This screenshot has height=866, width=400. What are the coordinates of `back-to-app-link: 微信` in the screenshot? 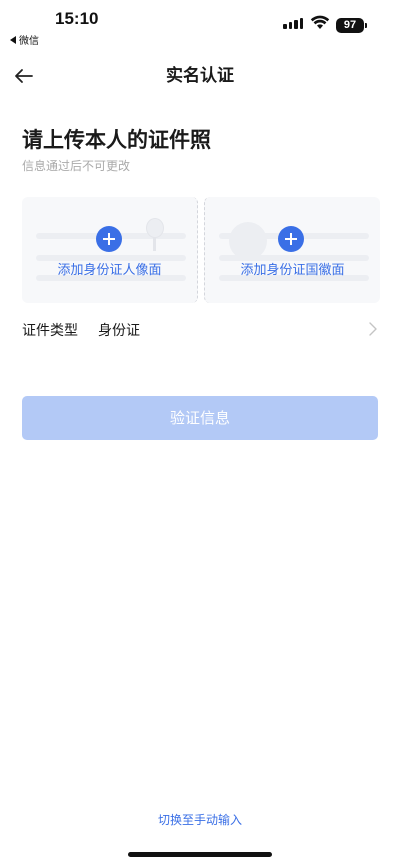 It's located at (24, 39).